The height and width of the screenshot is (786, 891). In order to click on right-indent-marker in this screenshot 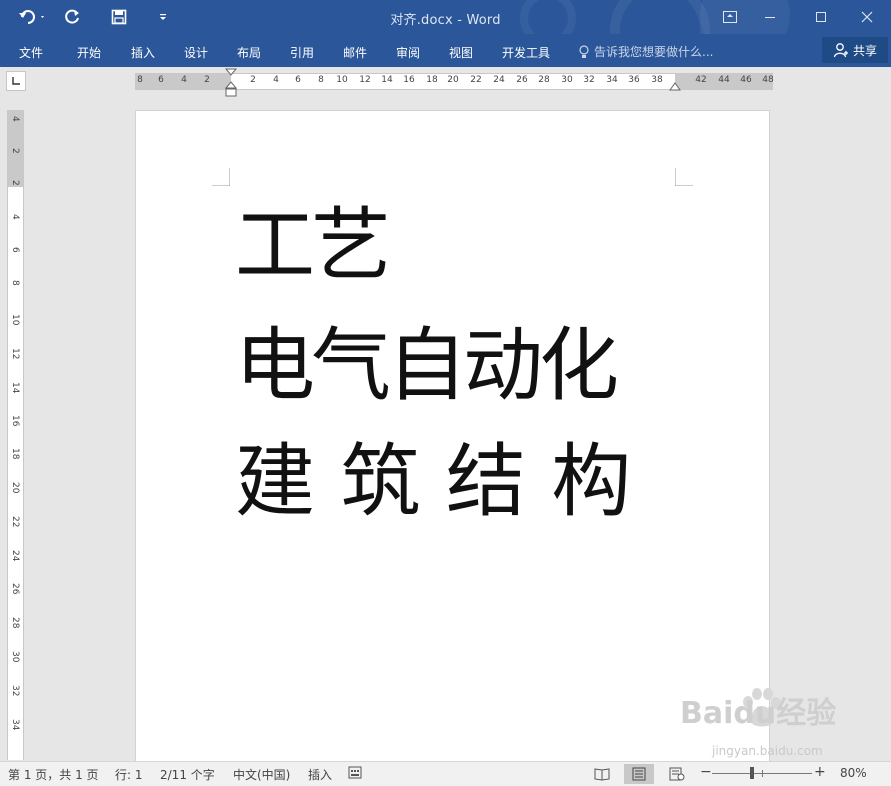, I will do `click(675, 86)`.